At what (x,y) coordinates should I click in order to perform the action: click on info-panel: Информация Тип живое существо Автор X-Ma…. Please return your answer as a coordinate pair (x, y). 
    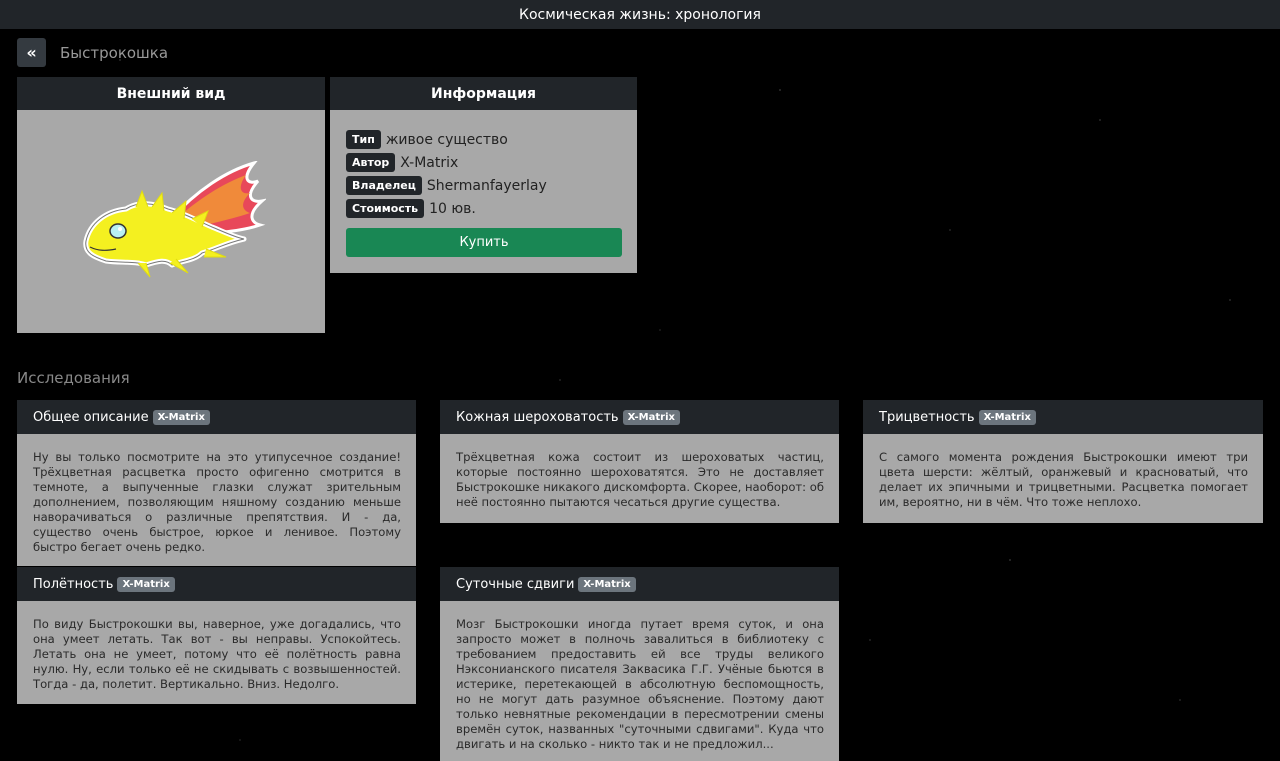
    Looking at the image, I should click on (483, 175).